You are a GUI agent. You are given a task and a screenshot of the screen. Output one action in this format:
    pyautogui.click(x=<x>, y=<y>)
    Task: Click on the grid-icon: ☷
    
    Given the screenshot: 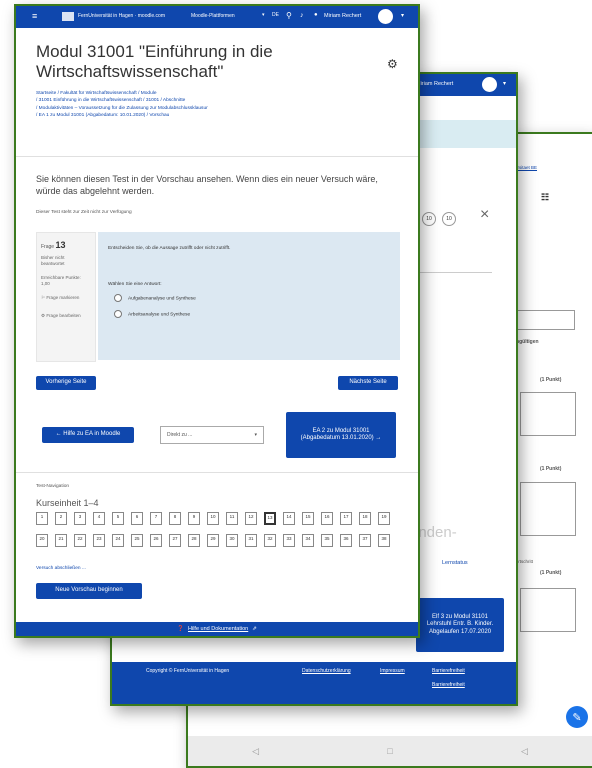 What is the action you would take?
    pyautogui.click(x=545, y=197)
    